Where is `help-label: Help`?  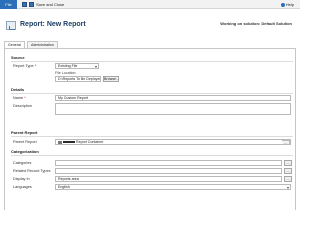 help-label: Help is located at coordinates (289, 4).